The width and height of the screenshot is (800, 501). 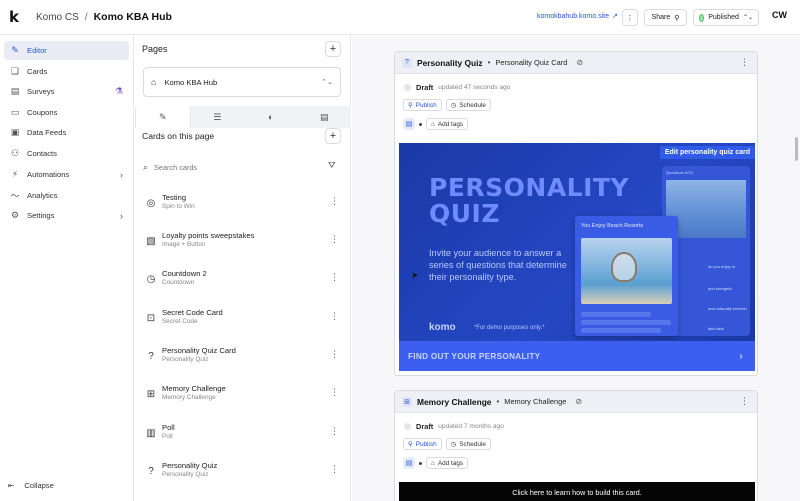 What do you see at coordinates (242, 167) in the screenshot?
I see `card-search: ⌕ Search cards` at bounding box center [242, 167].